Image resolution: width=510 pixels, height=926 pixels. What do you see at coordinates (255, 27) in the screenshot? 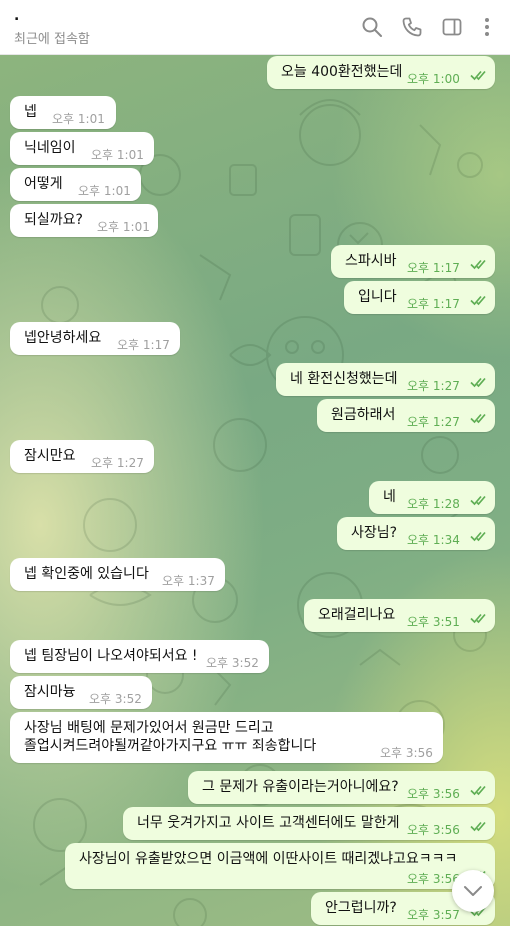
I see `chat-header: . 최근에 접속함` at bounding box center [255, 27].